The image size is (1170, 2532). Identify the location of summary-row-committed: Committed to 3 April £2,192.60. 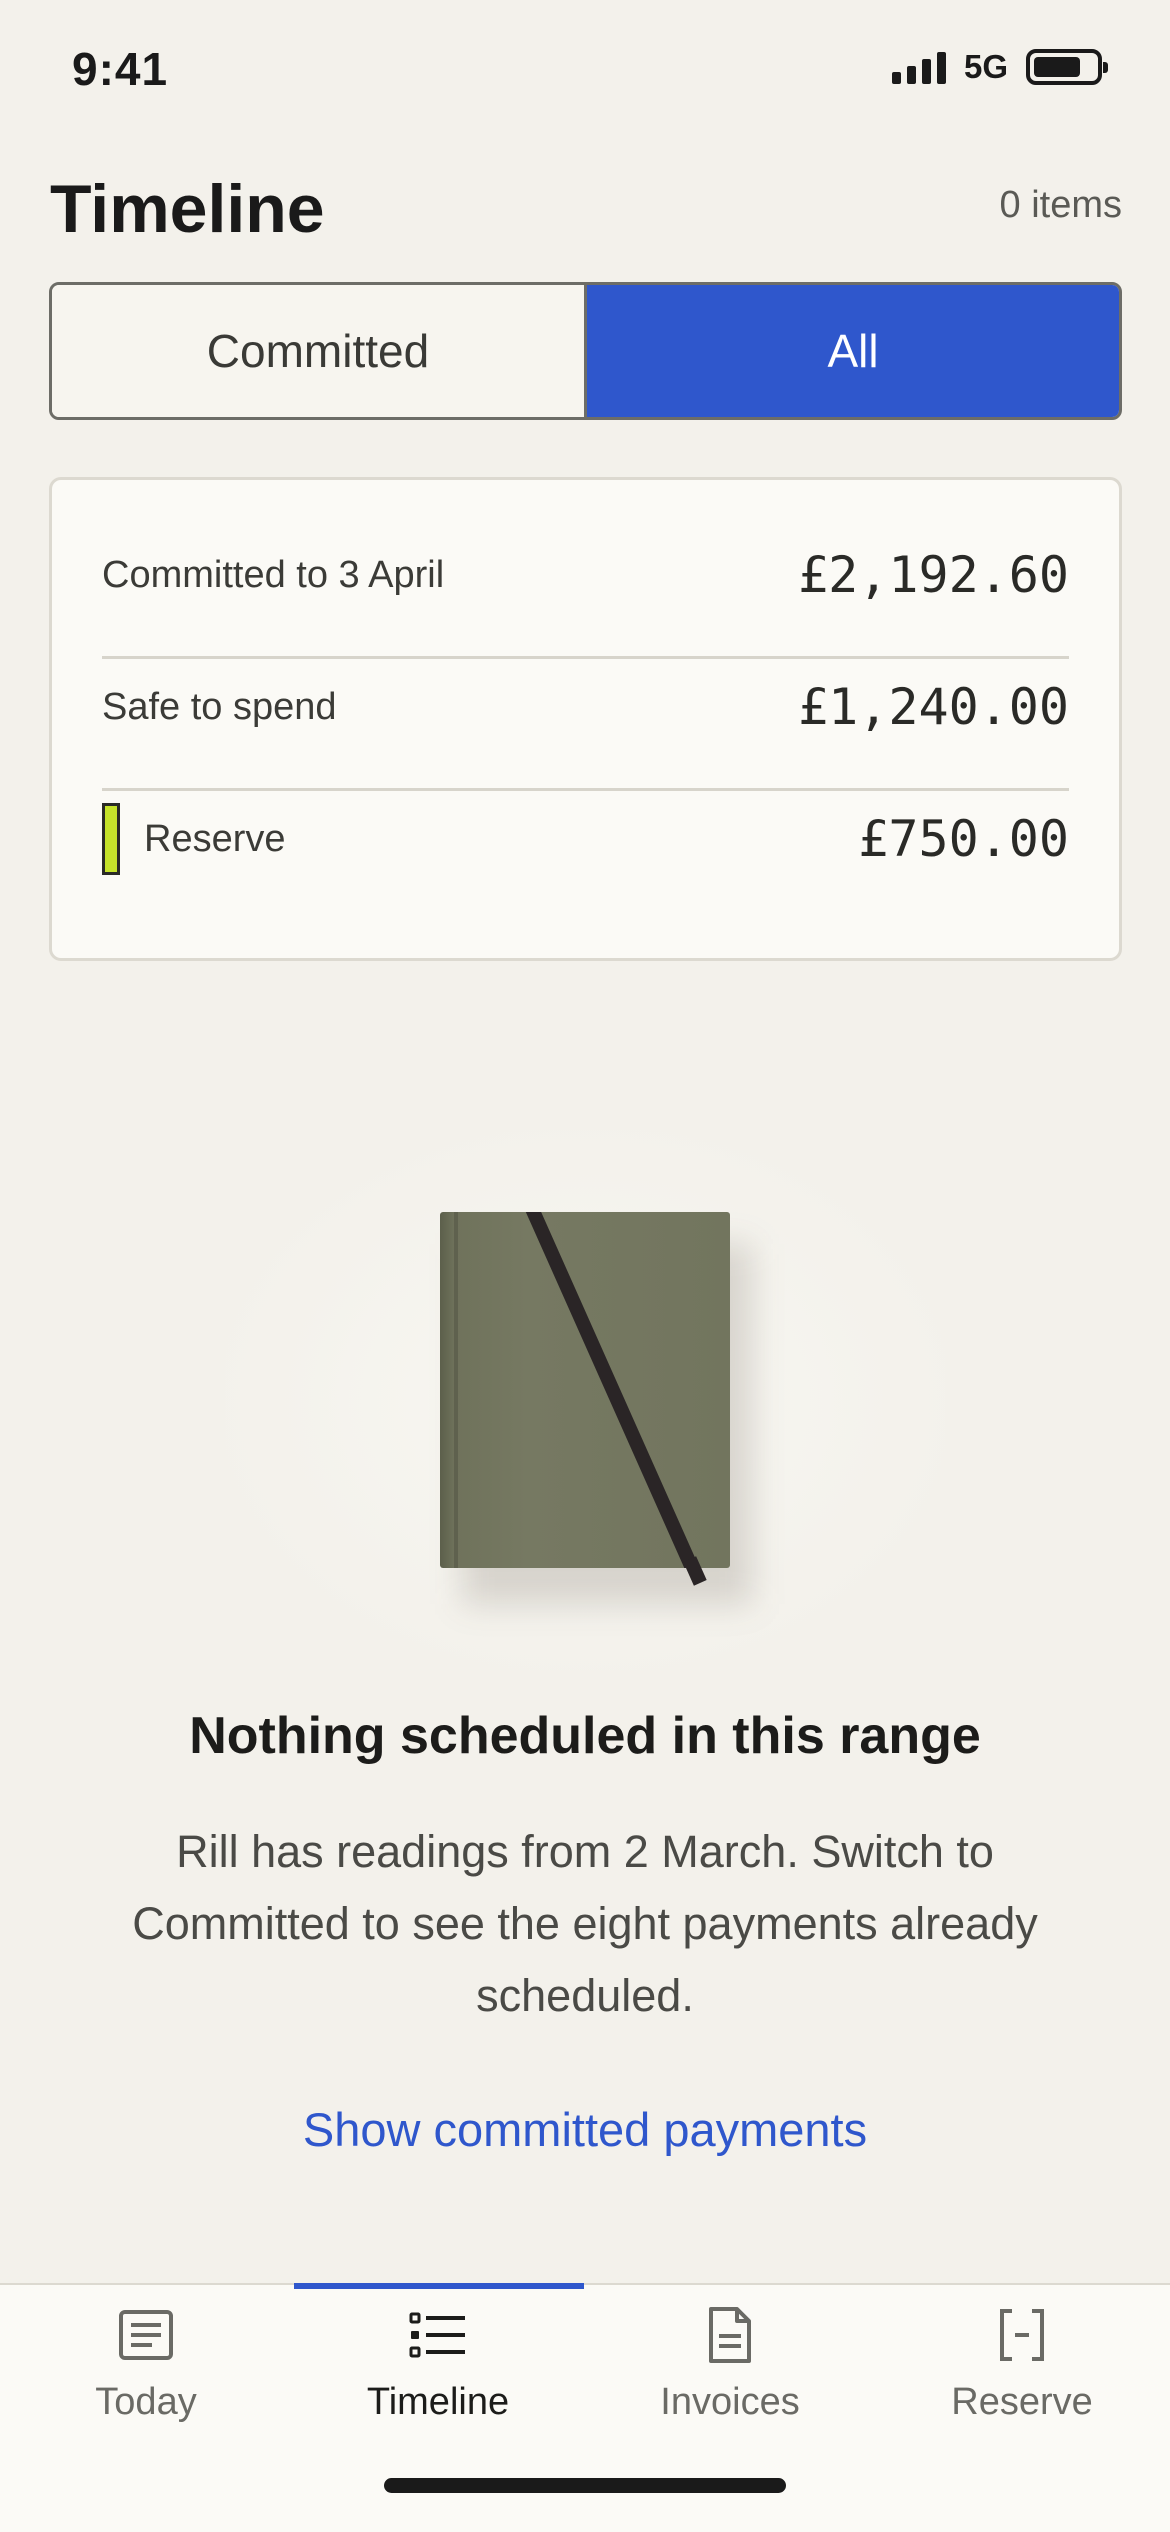
(585, 575).